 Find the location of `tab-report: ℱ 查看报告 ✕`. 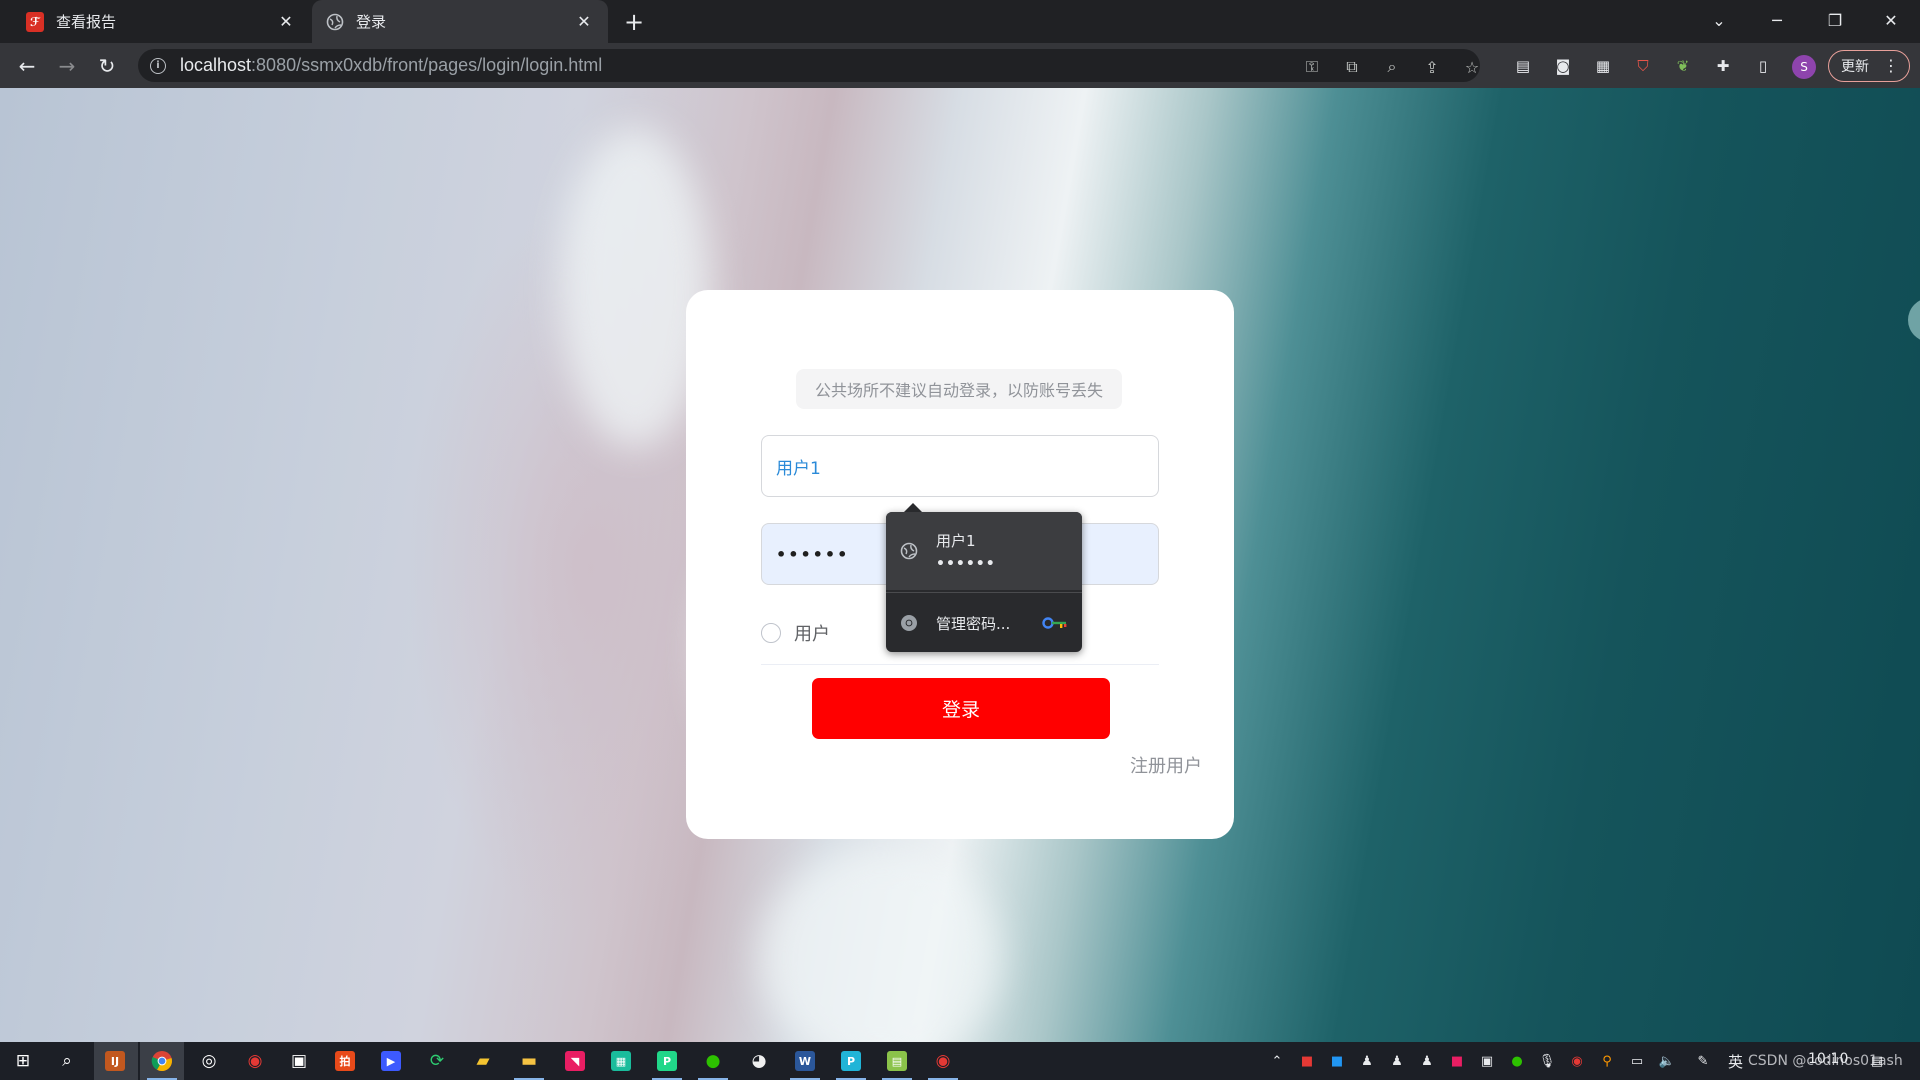

tab-report: ℱ 查看报告 ✕ is located at coordinates (161, 21).